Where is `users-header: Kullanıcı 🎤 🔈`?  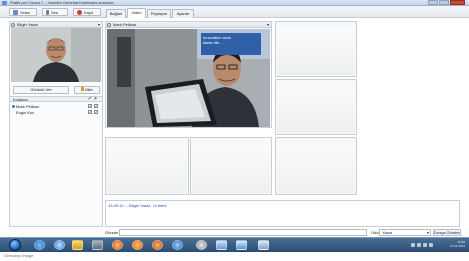
users-header: Kullanıcı 🎤 🔈 is located at coordinates (56, 99).